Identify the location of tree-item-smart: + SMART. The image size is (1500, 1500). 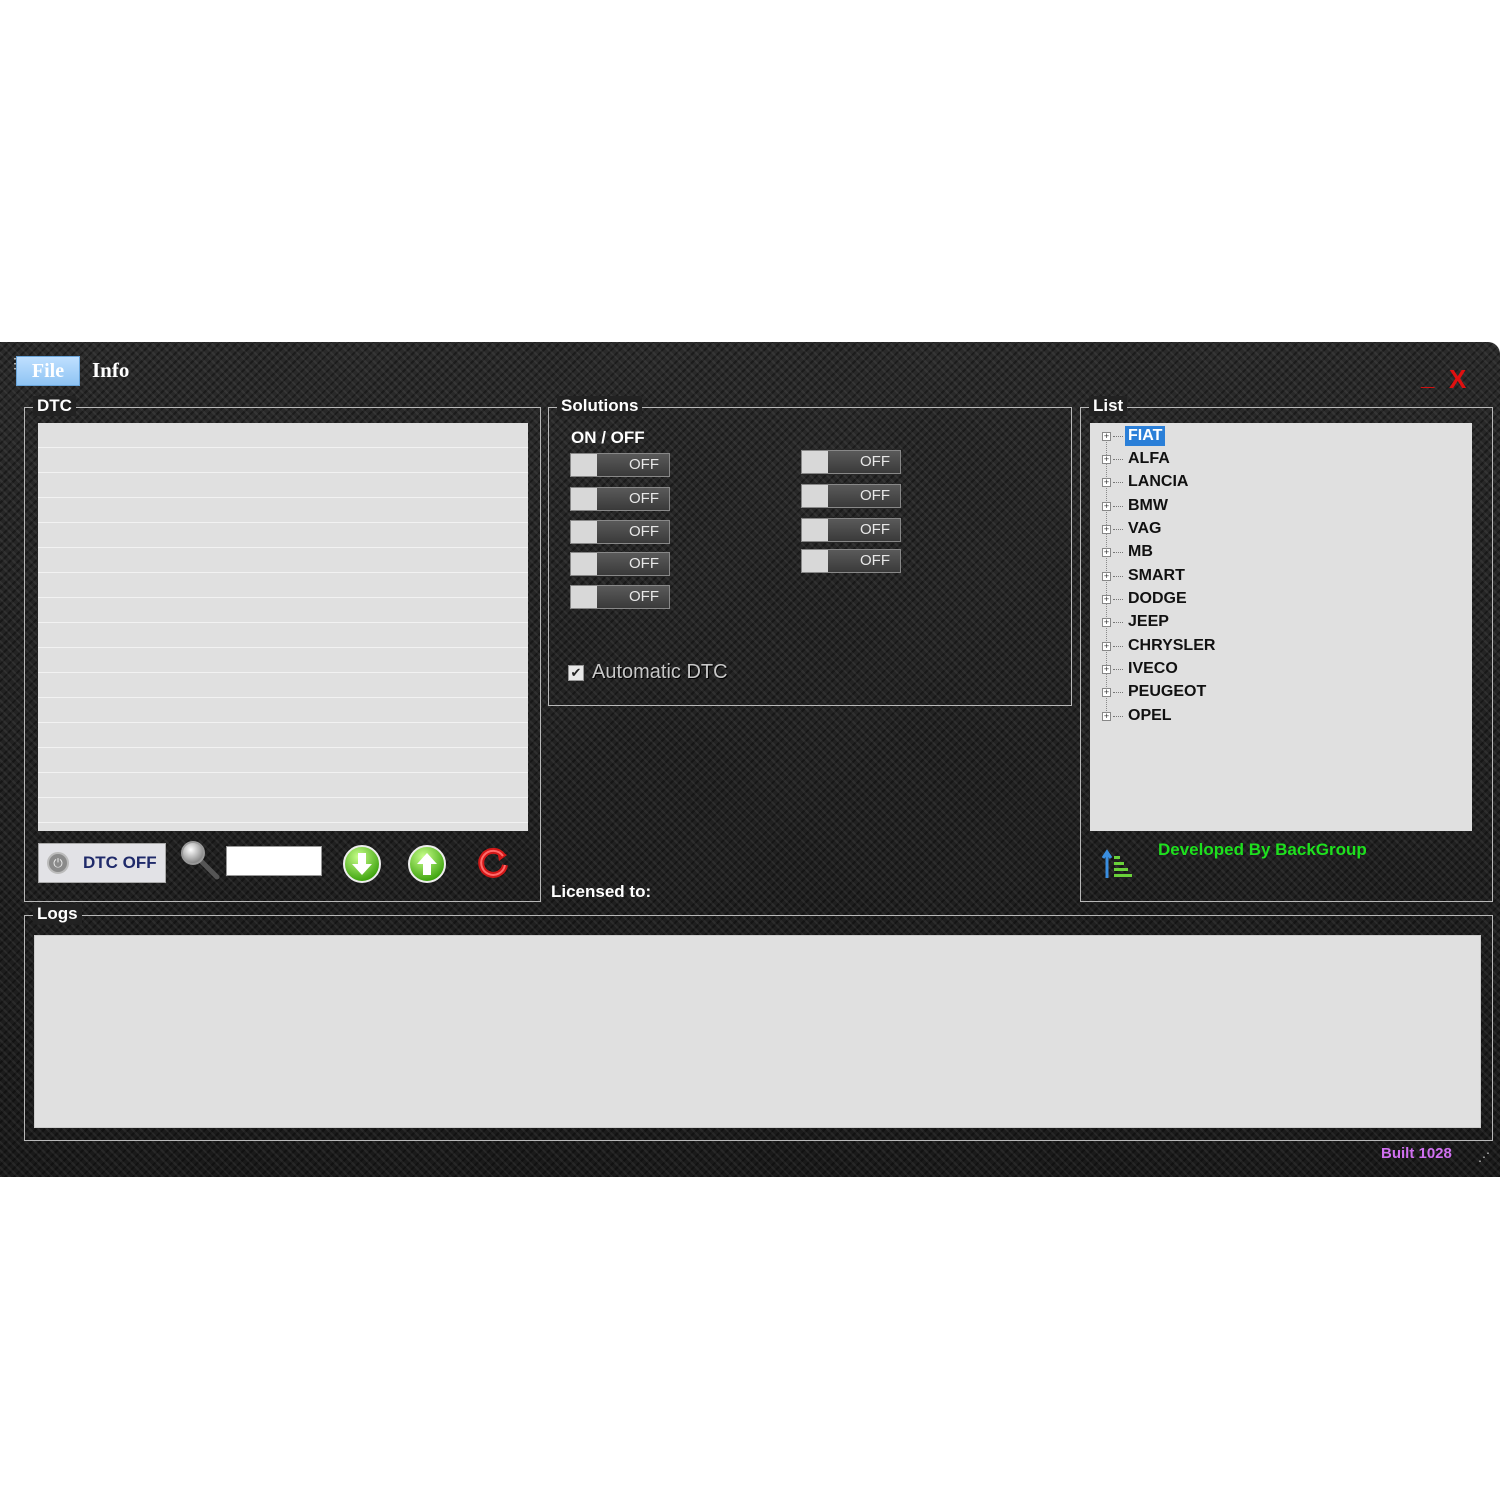
(1145, 576).